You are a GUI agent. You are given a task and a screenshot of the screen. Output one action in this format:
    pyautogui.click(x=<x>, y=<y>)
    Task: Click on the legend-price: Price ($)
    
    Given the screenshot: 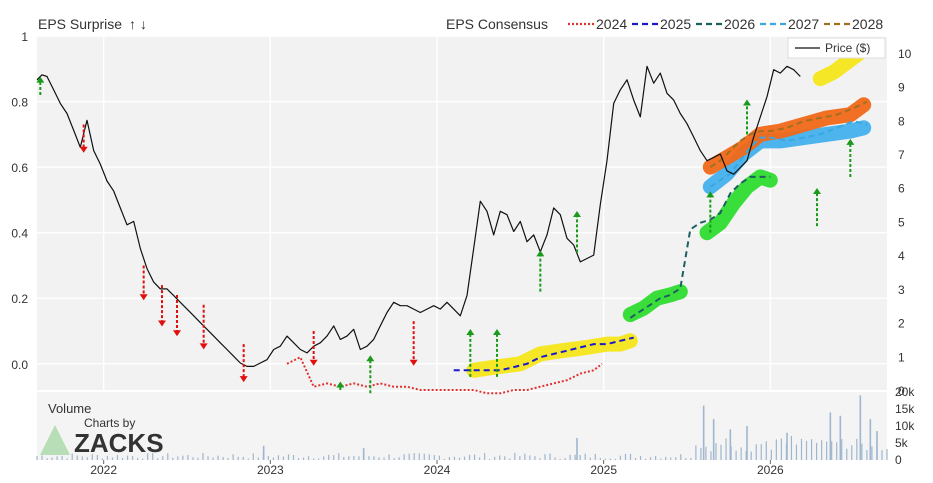 What is the action you would take?
    pyautogui.click(x=847, y=48)
    